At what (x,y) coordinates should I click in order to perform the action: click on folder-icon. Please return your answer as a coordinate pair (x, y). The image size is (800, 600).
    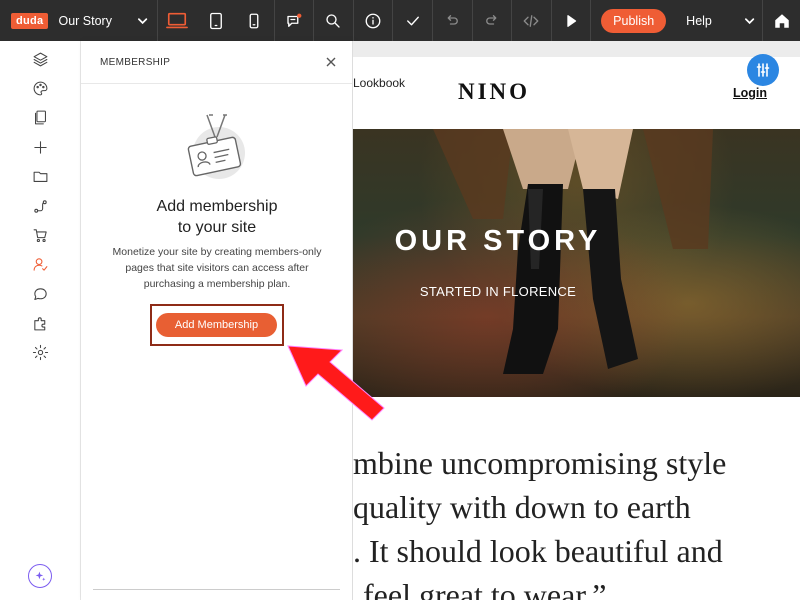
    Looking at the image, I should click on (40, 176).